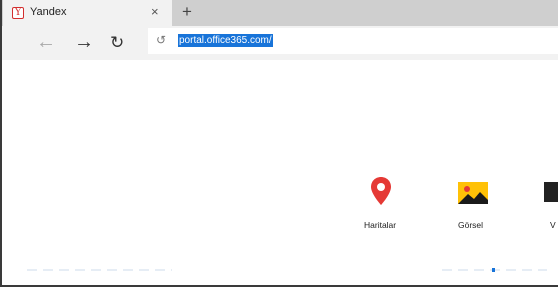 The height and width of the screenshot is (289, 560). Describe the element at coordinates (117, 43) in the screenshot. I see `refresh-button: ↻` at that location.